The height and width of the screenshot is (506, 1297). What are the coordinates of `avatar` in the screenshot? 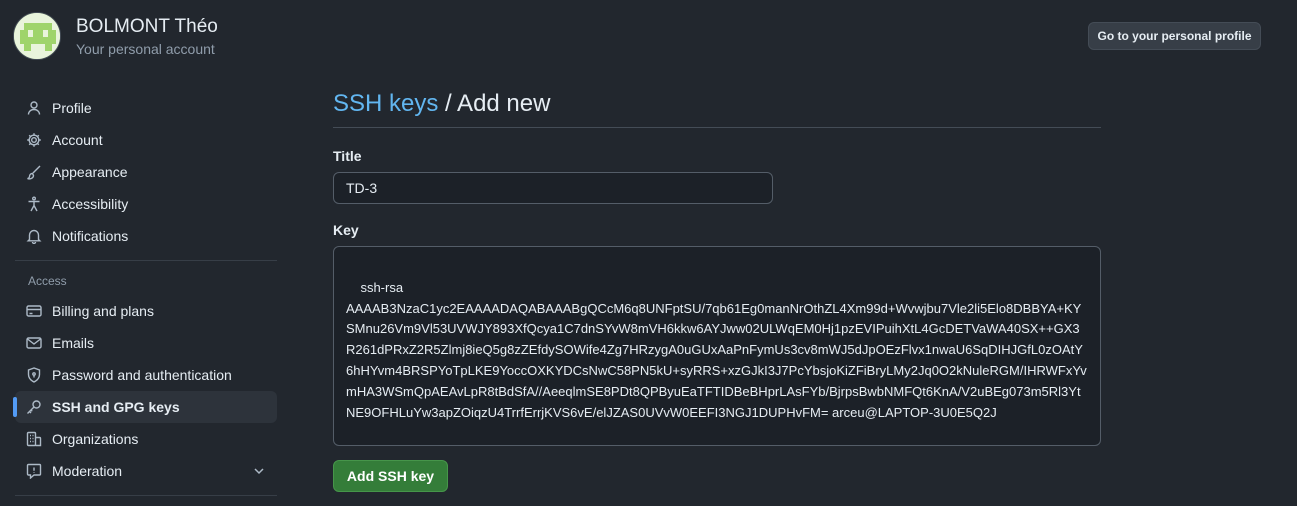 It's located at (37, 36).